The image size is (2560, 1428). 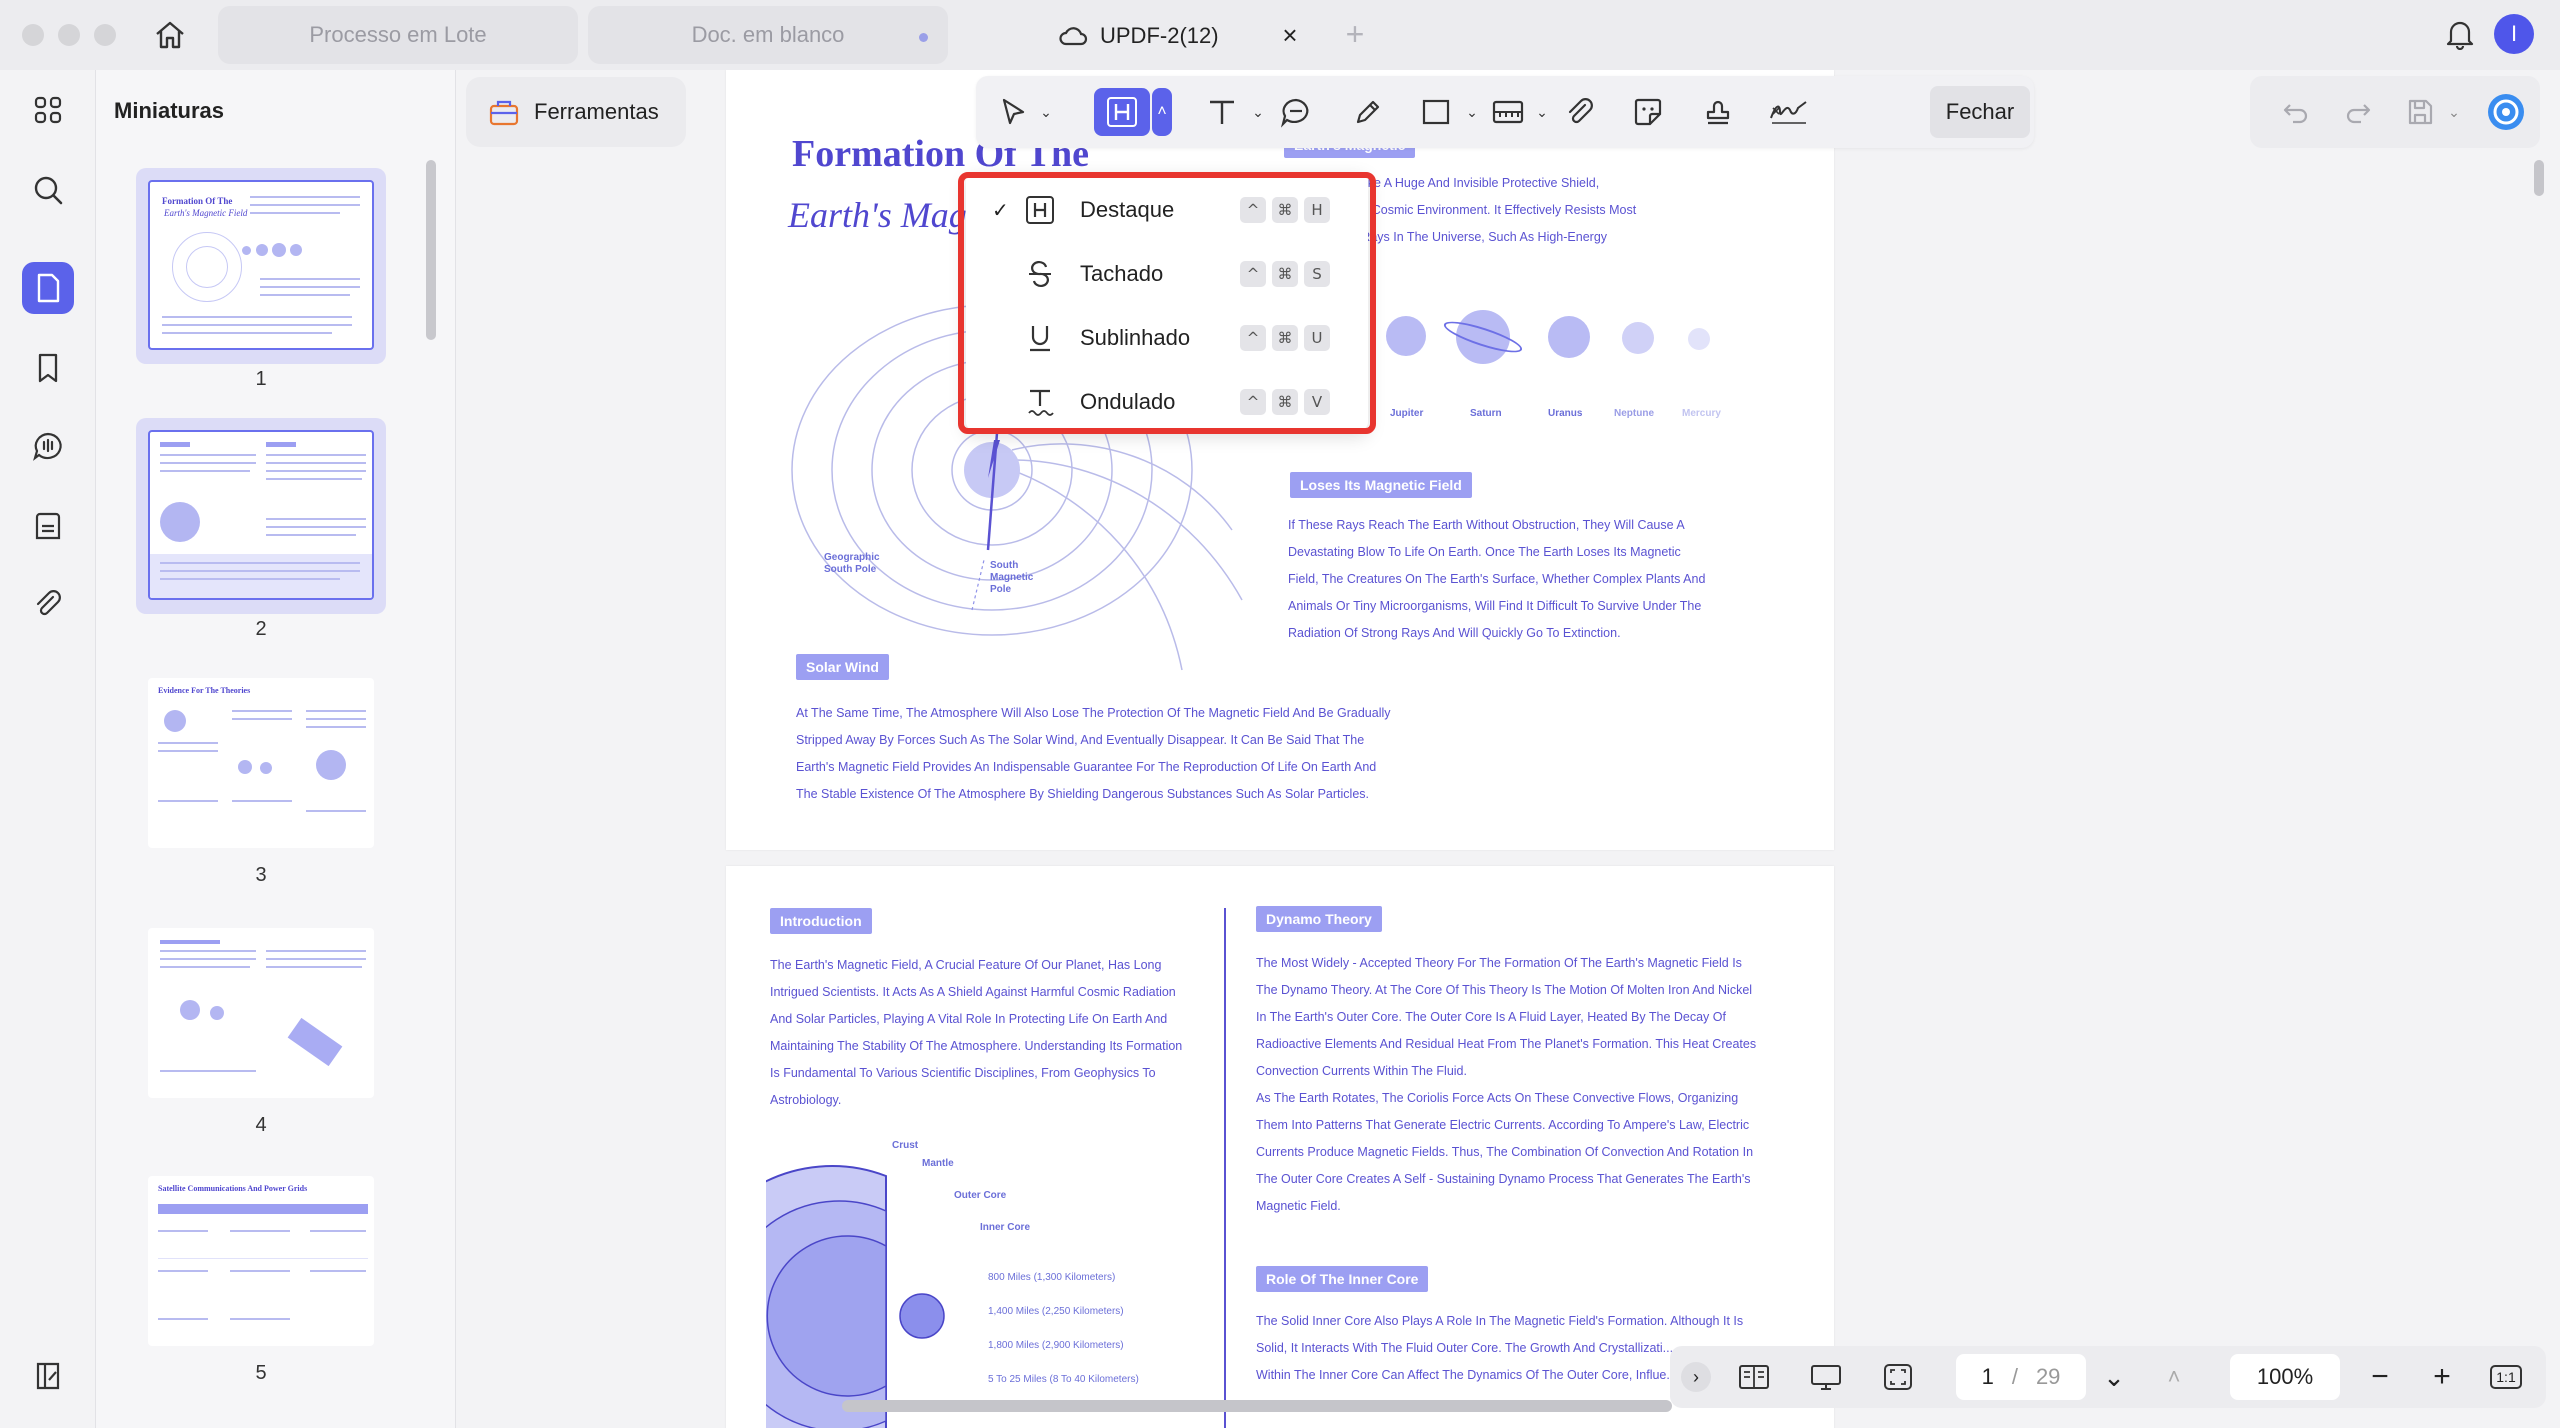 I want to click on depth-label: 800 Miles (1,300 Kilometers), so click(x=1052, y=1277).